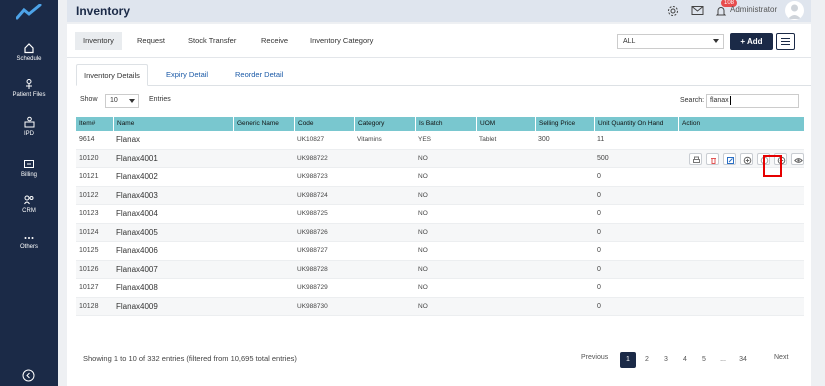 This screenshot has width=825, height=386. Describe the element at coordinates (187, 75) in the screenshot. I see `subtab-expiry-detail: Expiry Detail` at that location.